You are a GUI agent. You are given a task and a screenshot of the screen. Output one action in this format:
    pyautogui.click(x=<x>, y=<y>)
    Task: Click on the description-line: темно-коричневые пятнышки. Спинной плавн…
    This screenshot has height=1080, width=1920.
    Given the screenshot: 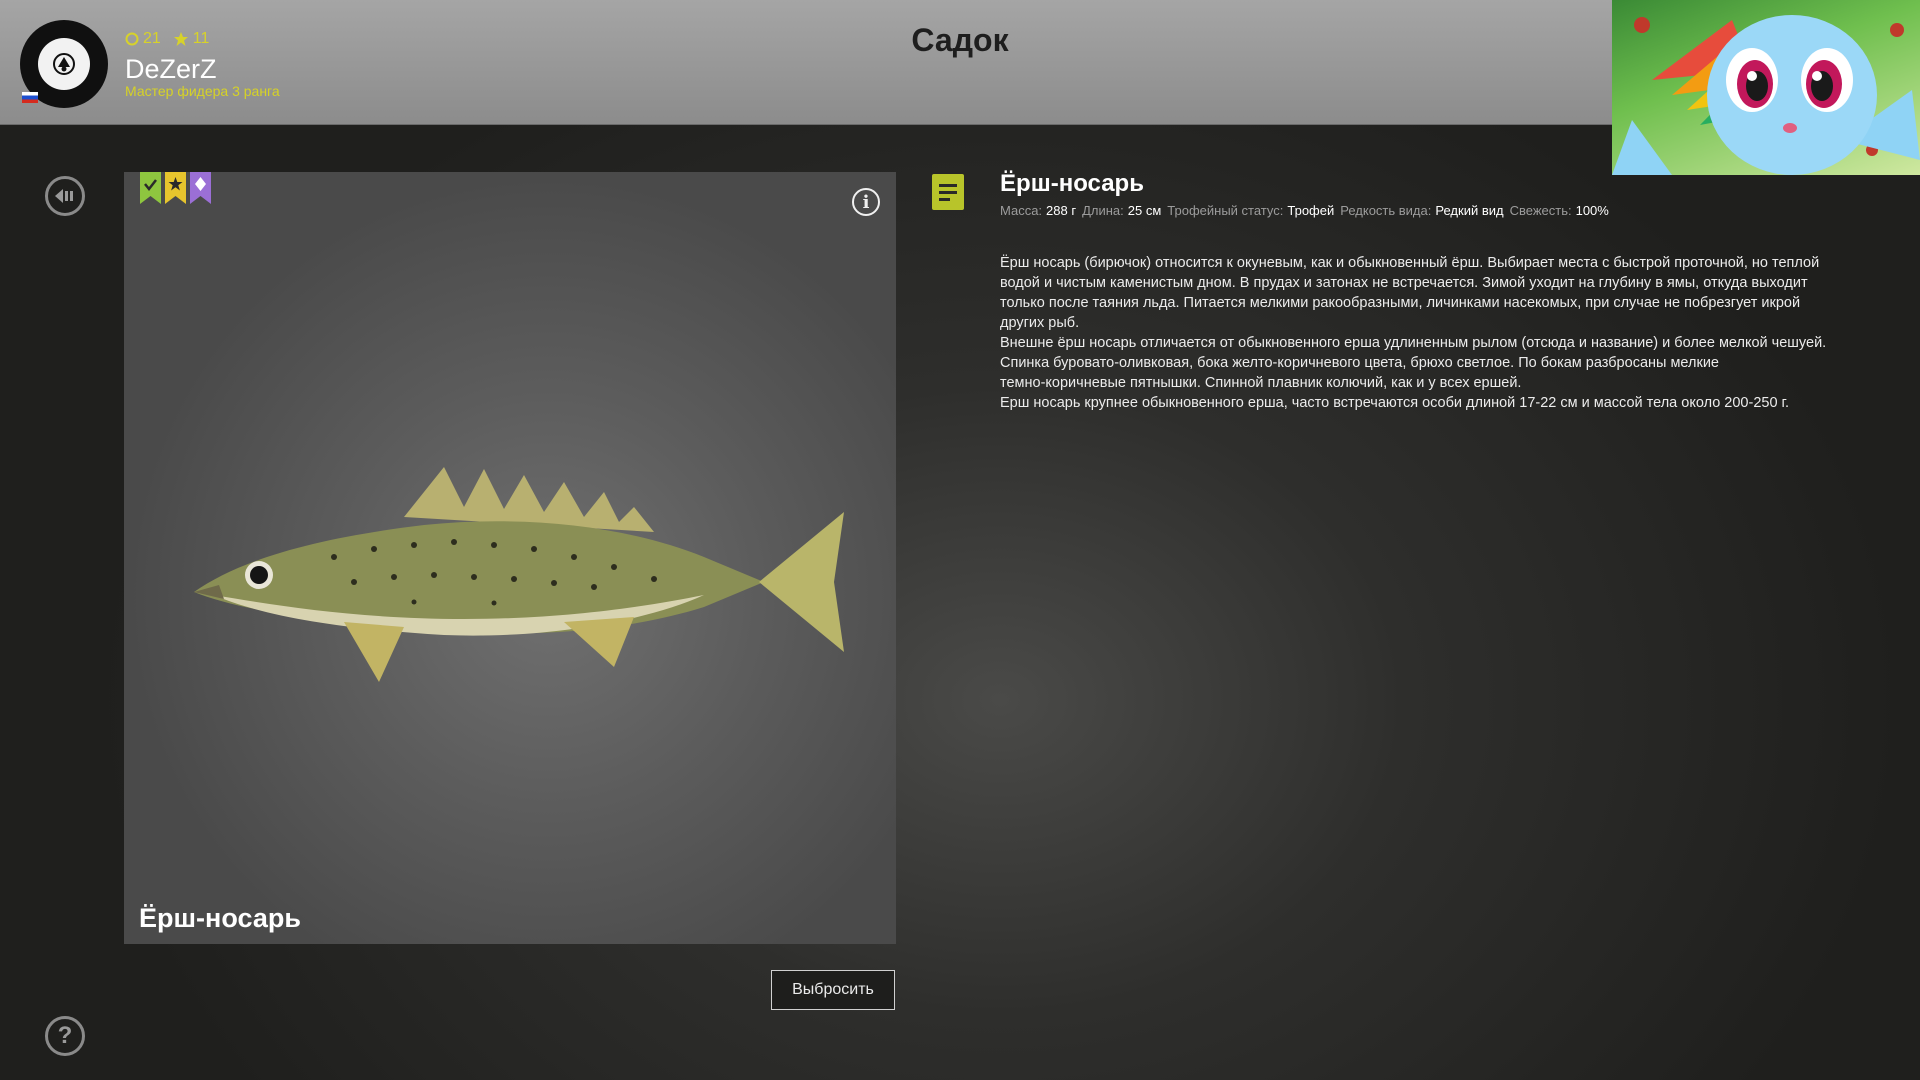 What is the action you would take?
    pyautogui.click(x=1261, y=383)
    